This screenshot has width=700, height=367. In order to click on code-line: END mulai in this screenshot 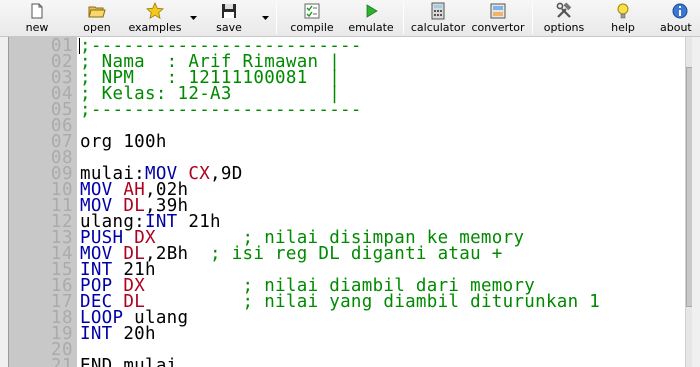, I will do `click(129, 361)`.